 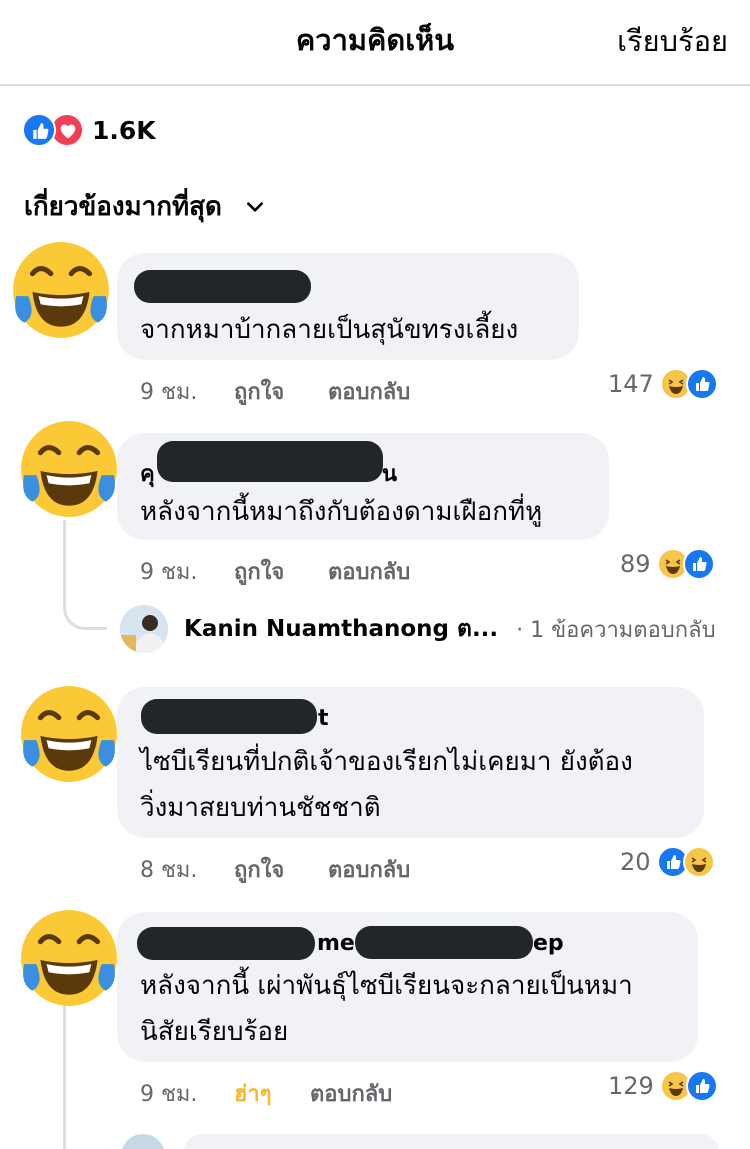 What do you see at coordinates (169, 870) in the screenshot?
I see `comment-time: 8 ชม.` at bounding box center [169, 870].